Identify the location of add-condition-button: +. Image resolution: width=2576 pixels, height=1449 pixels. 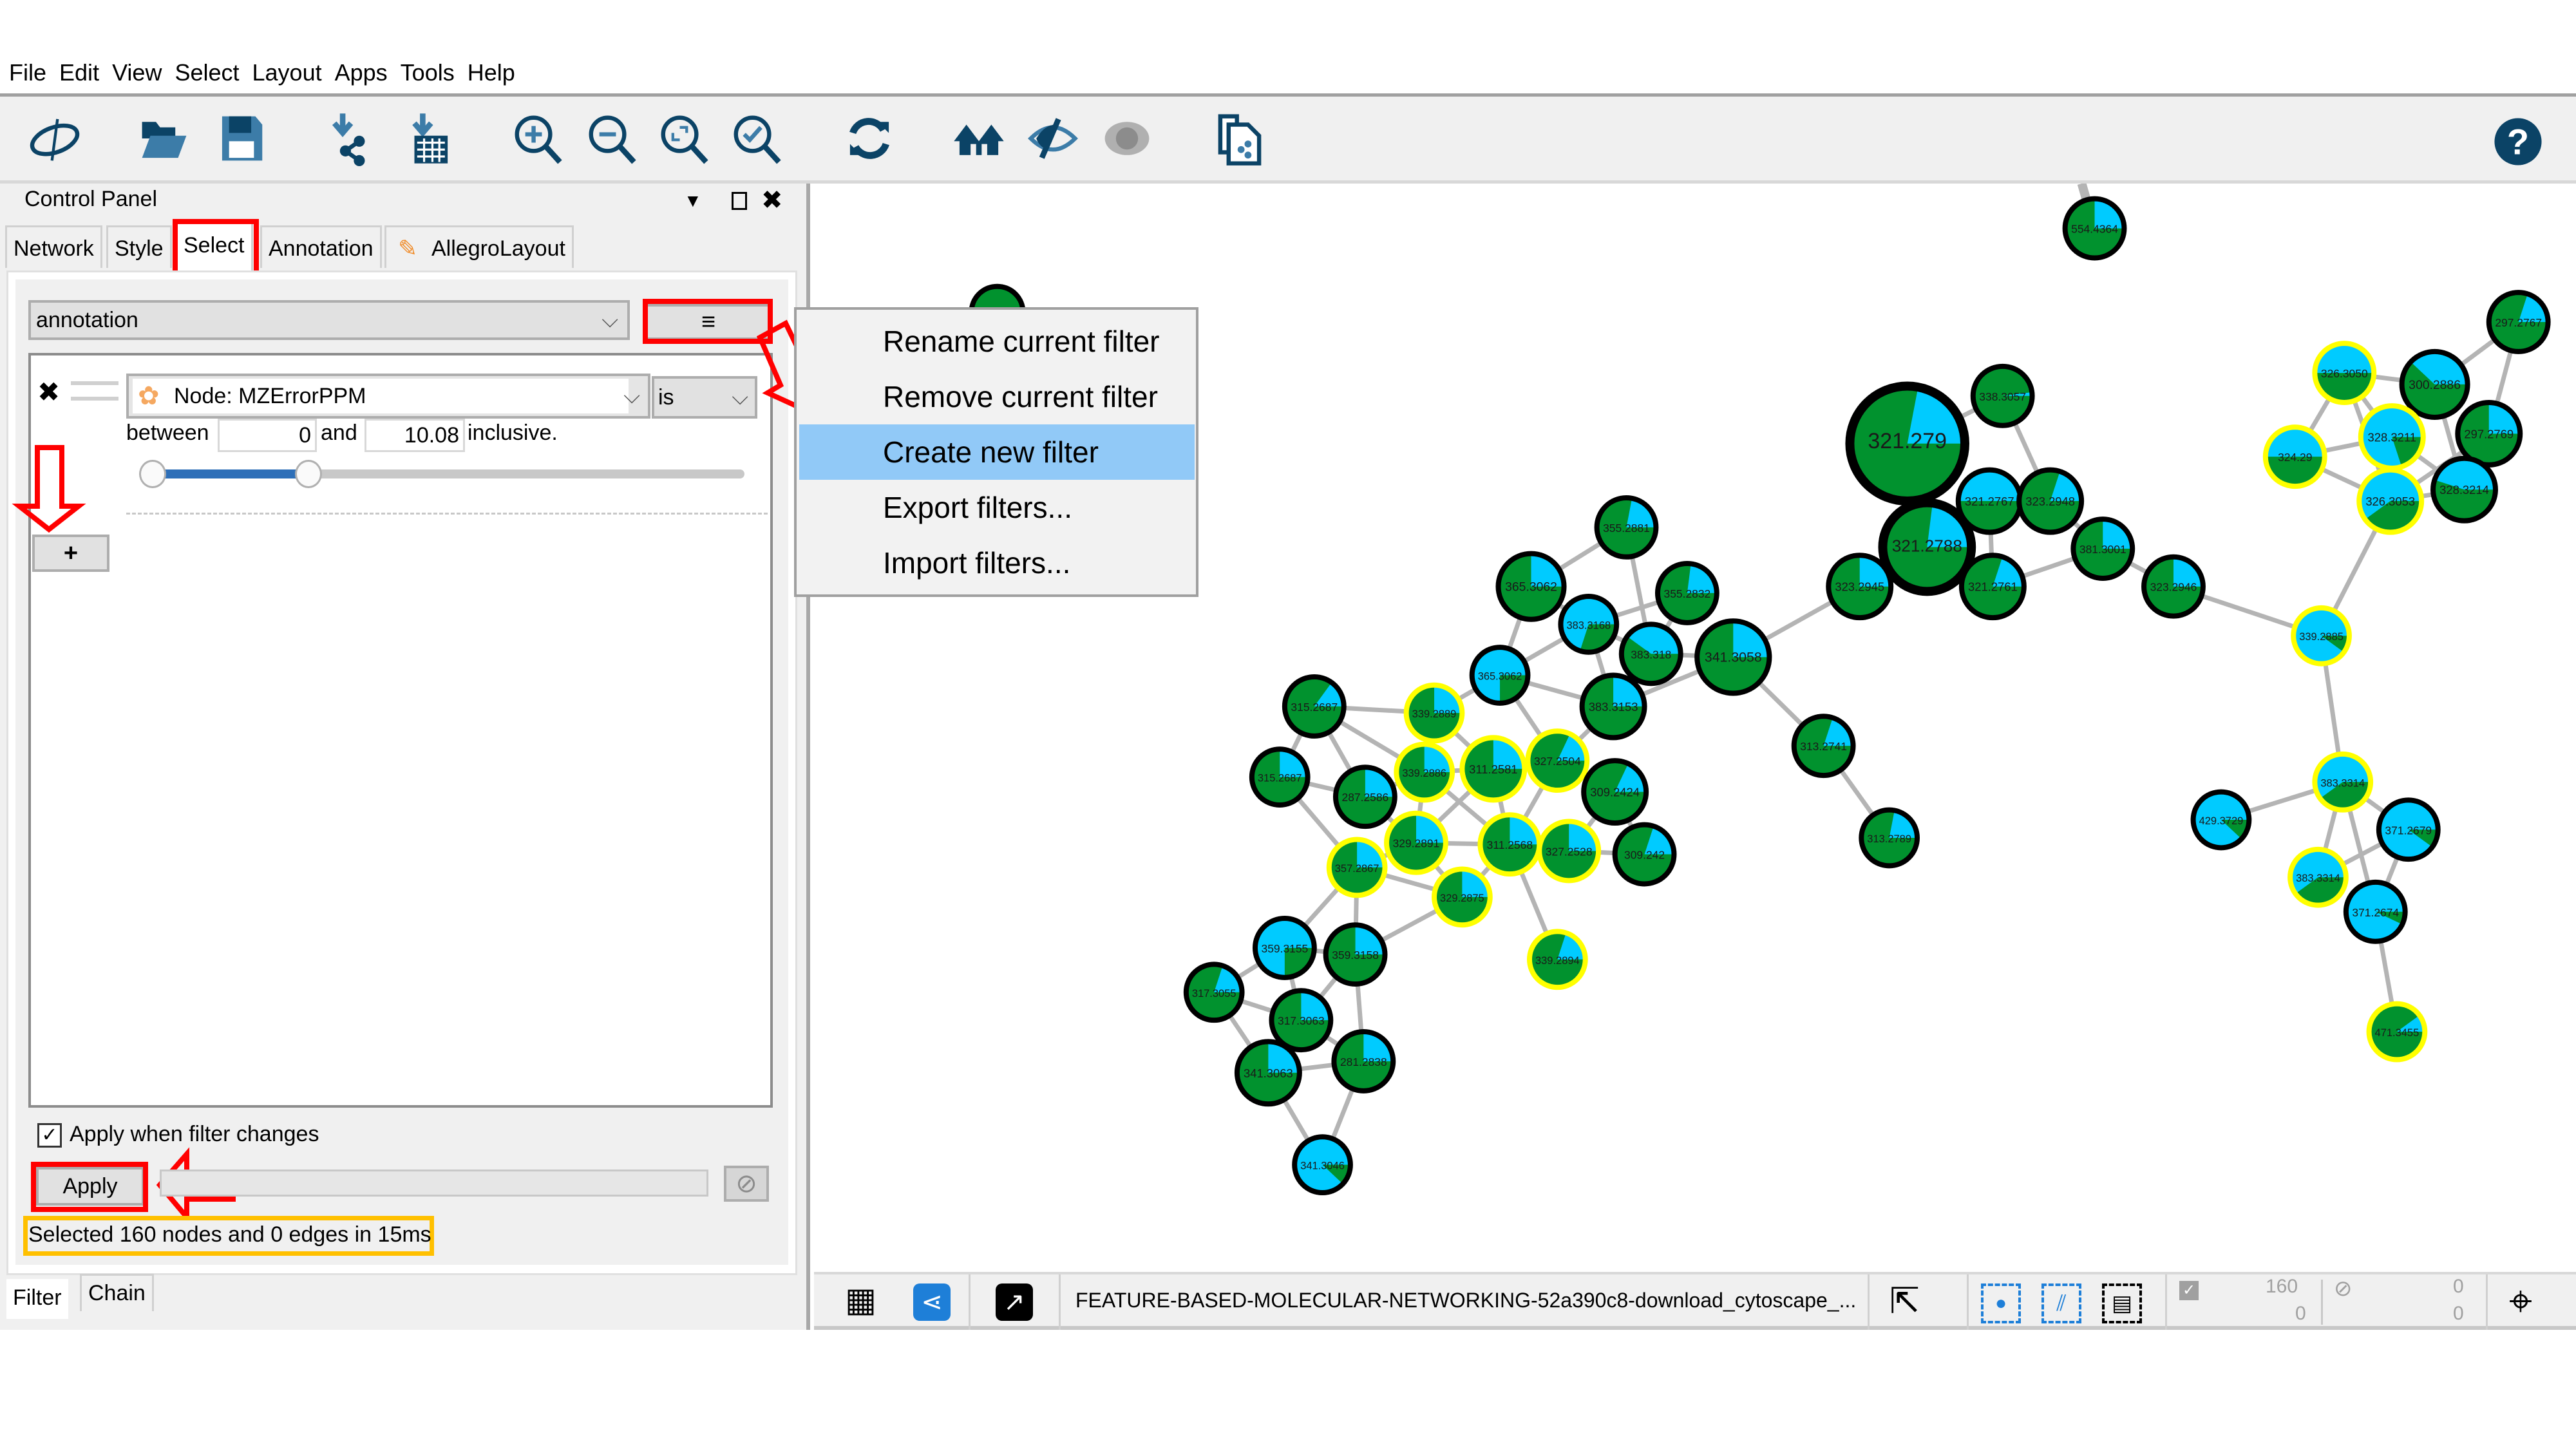
(70, 554).